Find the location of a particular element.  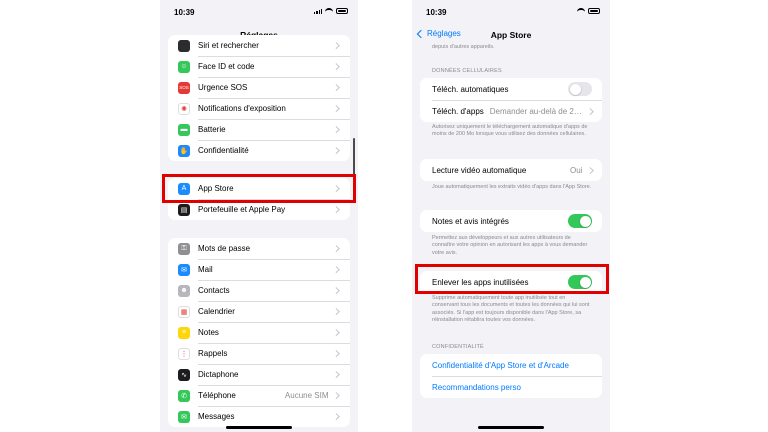

recommendations-link: Recommandations perso is located at coordinates (511, 387).